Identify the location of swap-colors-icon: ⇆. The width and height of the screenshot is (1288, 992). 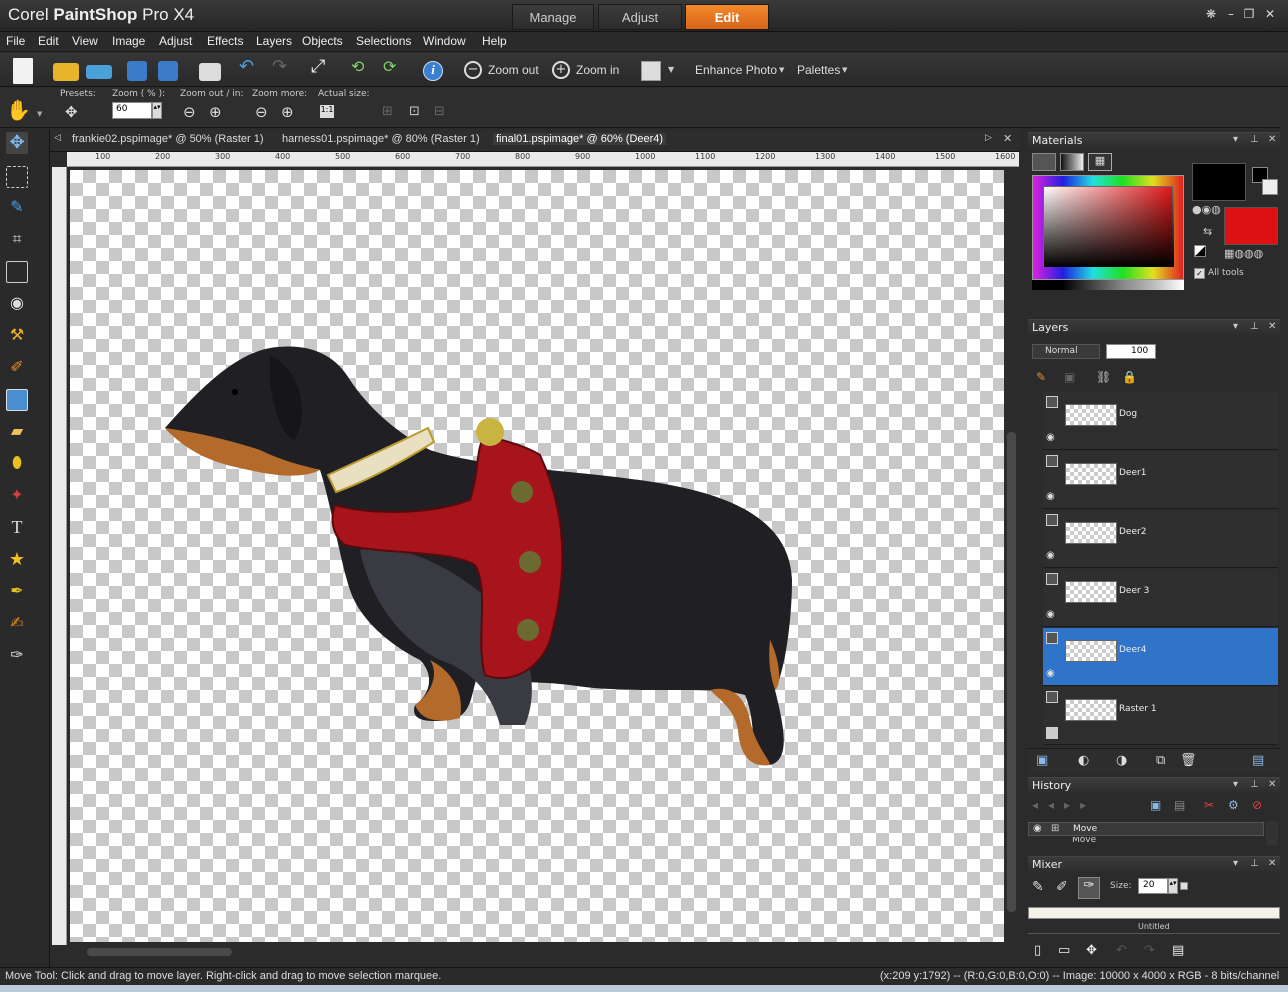
(1207, 231).